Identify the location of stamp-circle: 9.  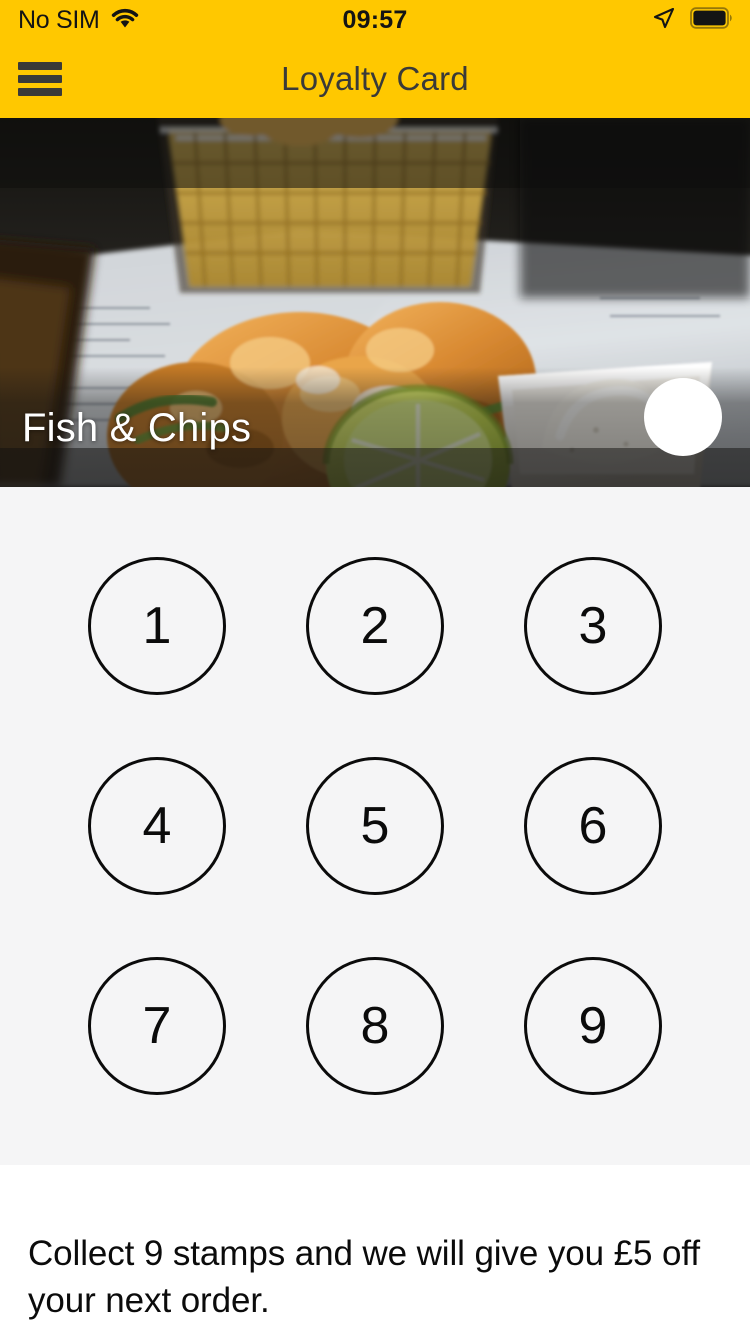
(593, 1026).